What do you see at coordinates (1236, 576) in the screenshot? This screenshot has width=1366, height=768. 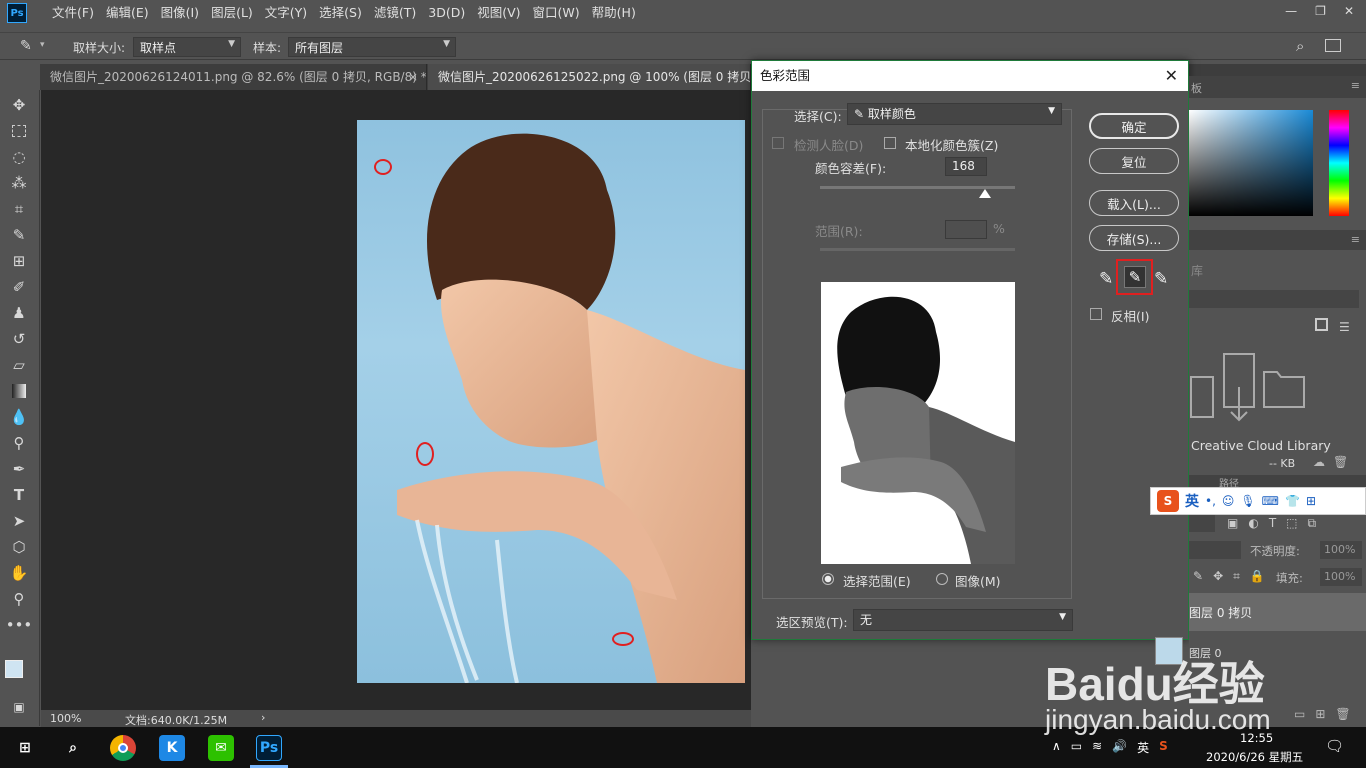 I see `lock-artboard-icon: ⌗` at bounding box center [1236, 576].